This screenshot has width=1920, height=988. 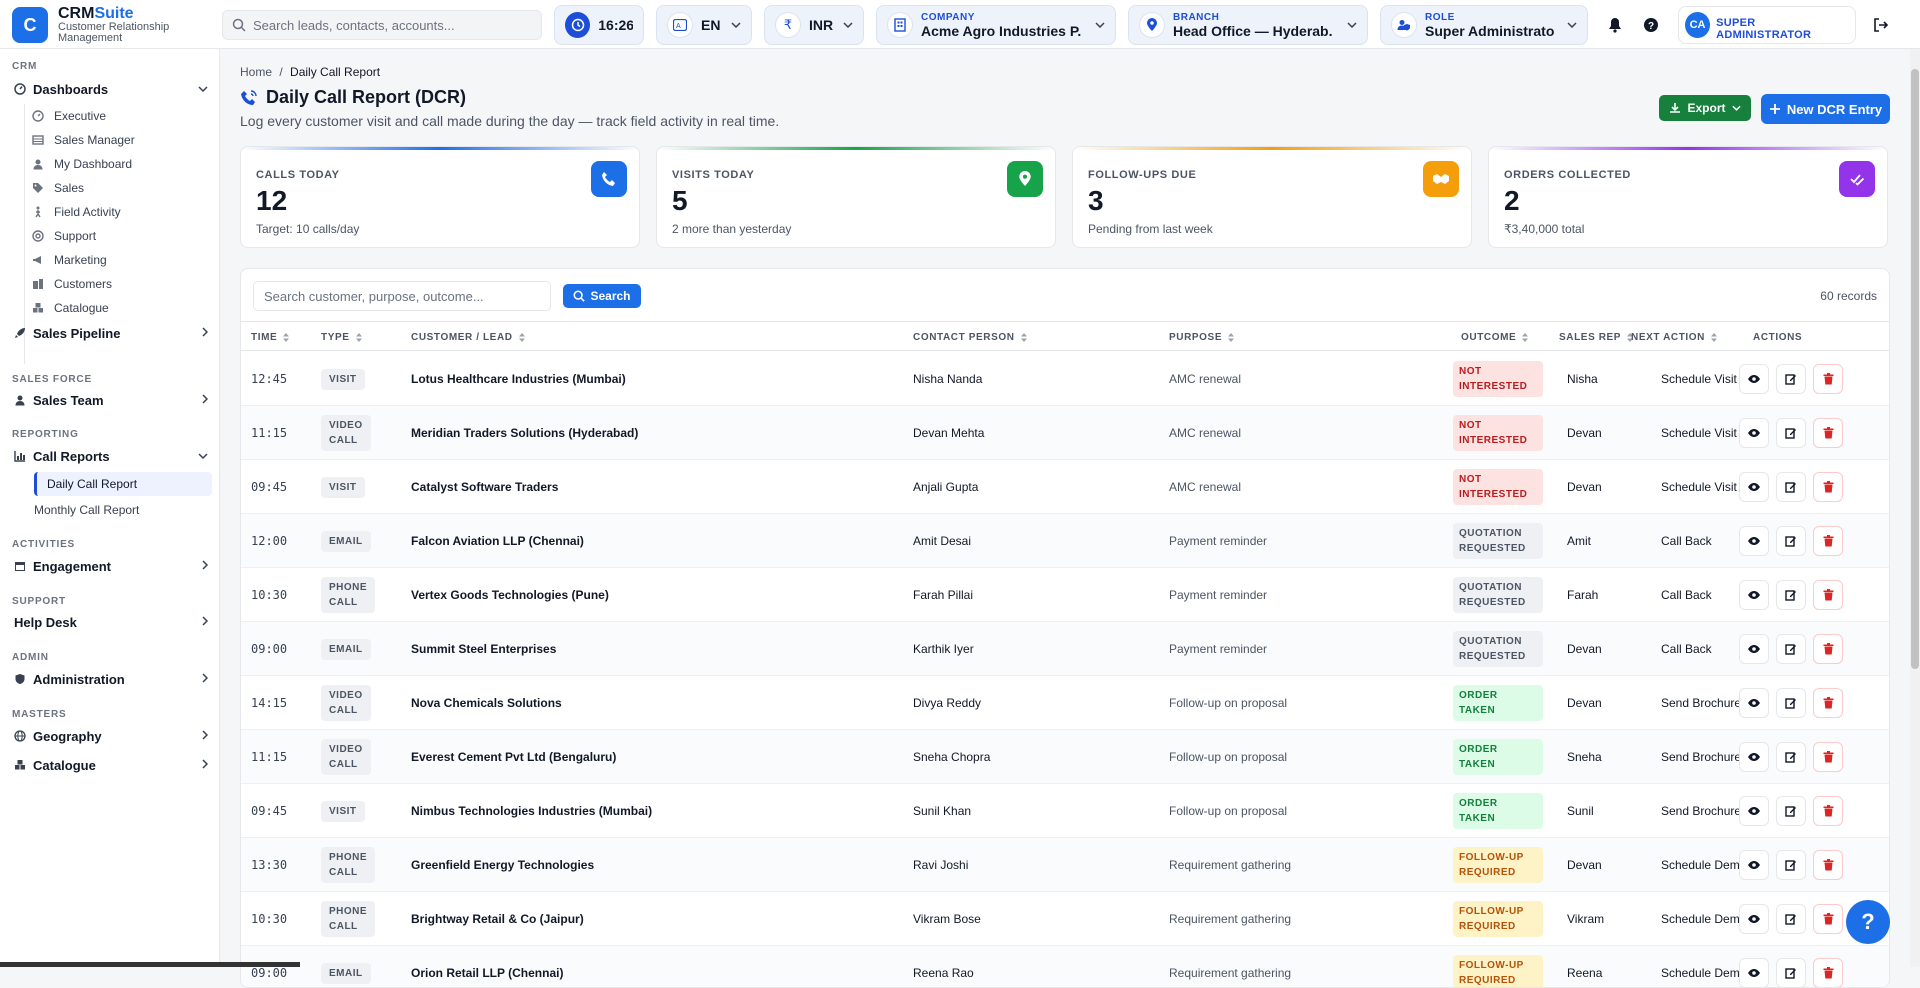 I want to click on help-circle-icon: ?, so click(x=1651, y=25).